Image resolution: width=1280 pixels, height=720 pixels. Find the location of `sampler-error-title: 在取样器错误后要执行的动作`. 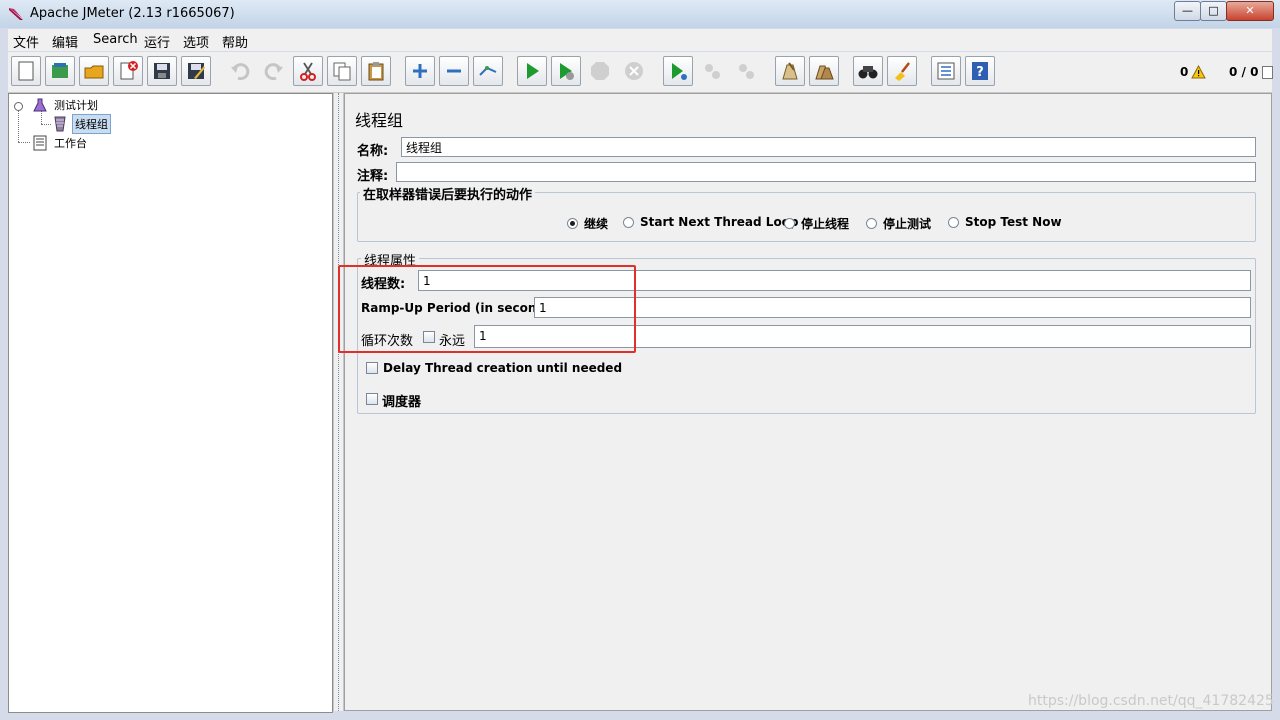

sampler-error-title: 在取样器错误后要执行的动作 is located at coordinates (448, 193).